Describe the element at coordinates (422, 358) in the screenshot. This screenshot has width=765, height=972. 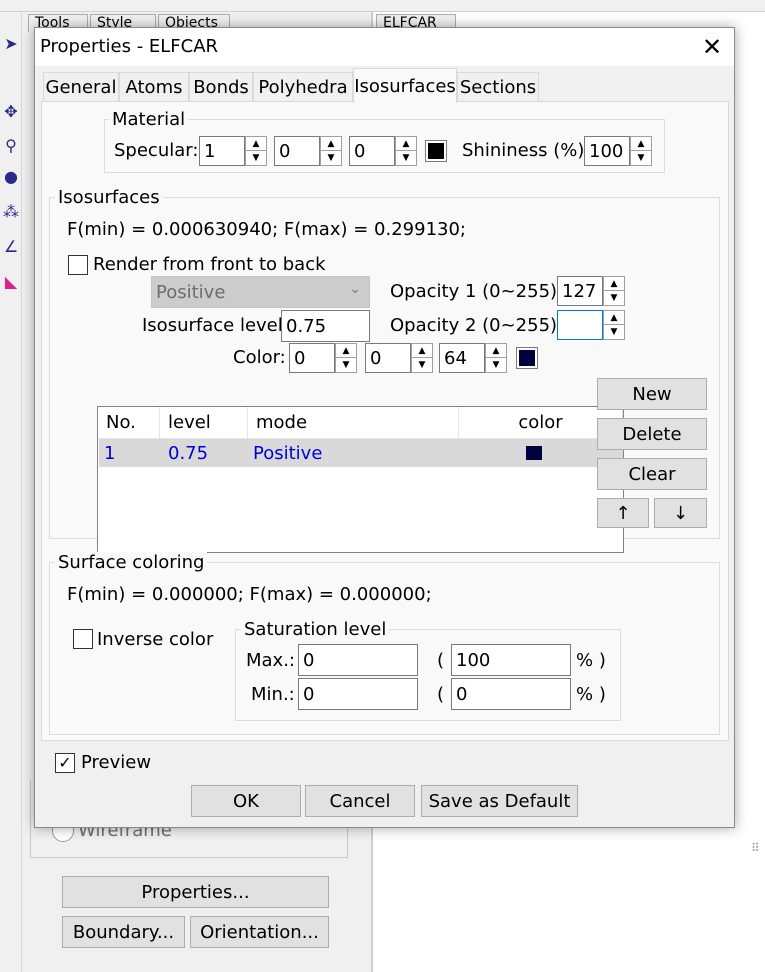
I see `color-g-stepper: ▲ ▼` at that location.